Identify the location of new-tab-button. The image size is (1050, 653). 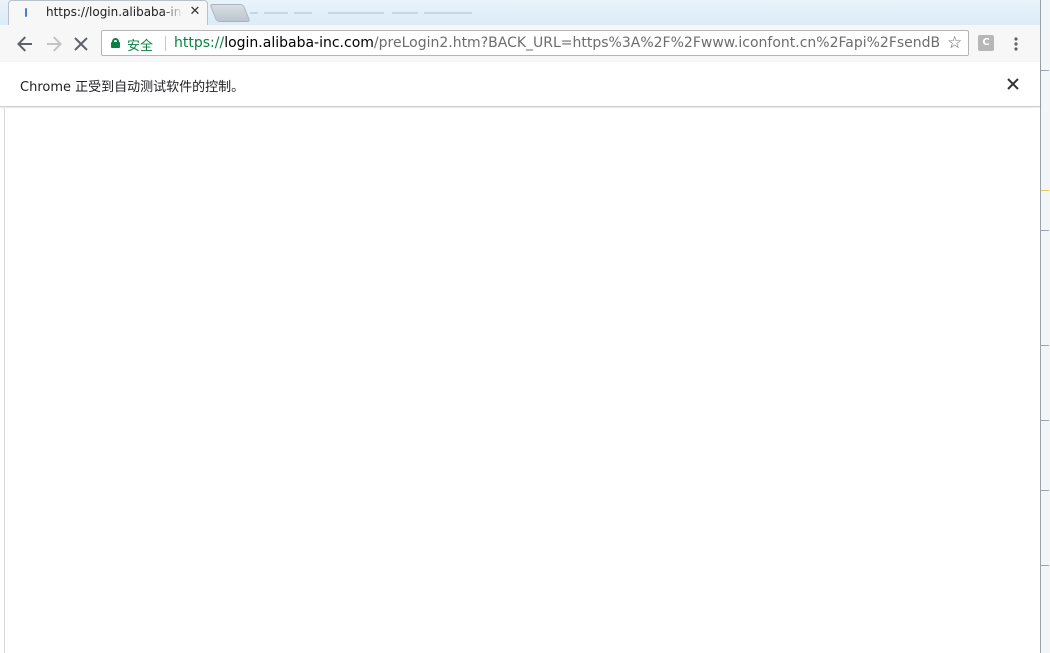
(230, 13).